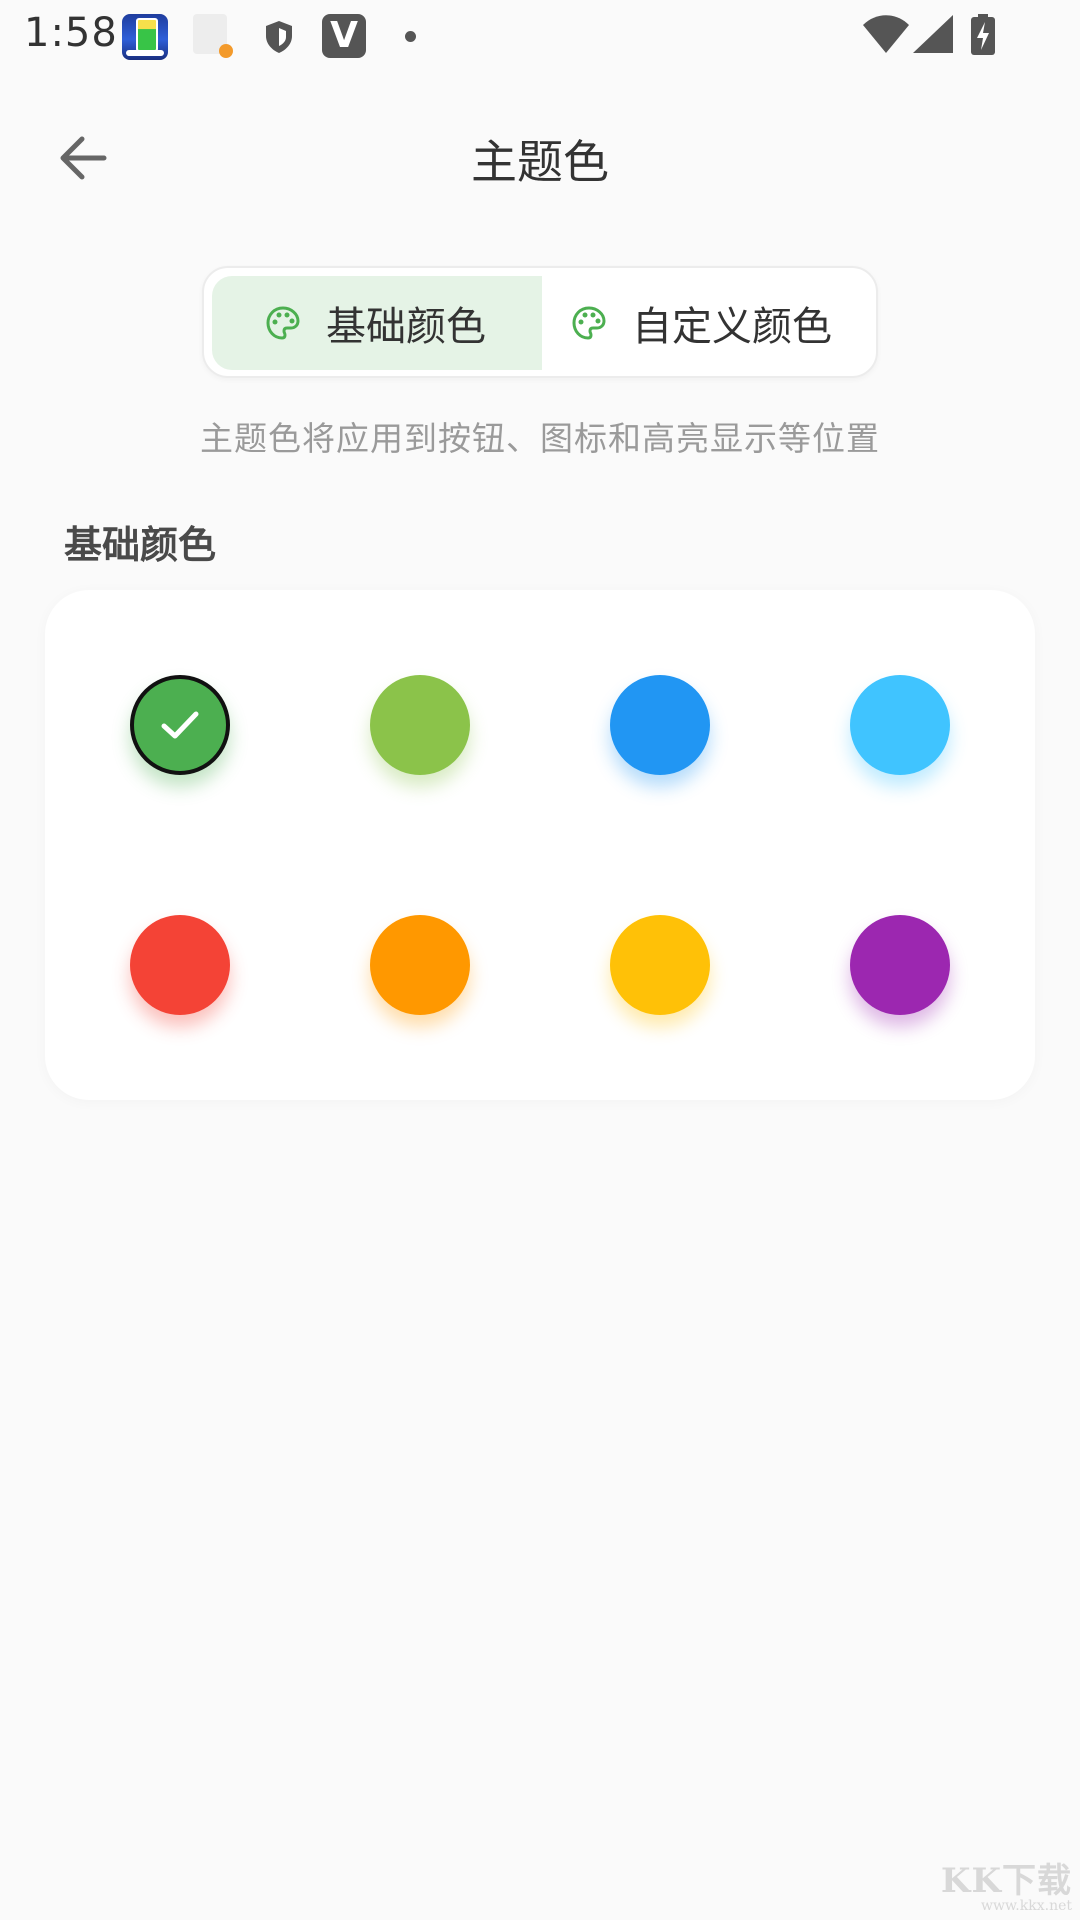  I want to click on status-time: 1:58, so click(71, 33).